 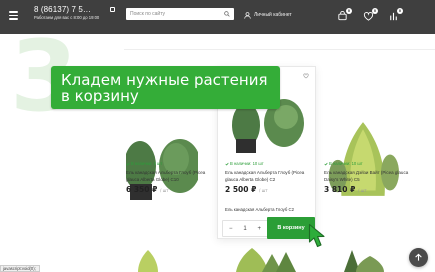 What do you see at coordinates (227, 13) in the screenshot?
I see `search-icon` at bounding box center [227, 13].